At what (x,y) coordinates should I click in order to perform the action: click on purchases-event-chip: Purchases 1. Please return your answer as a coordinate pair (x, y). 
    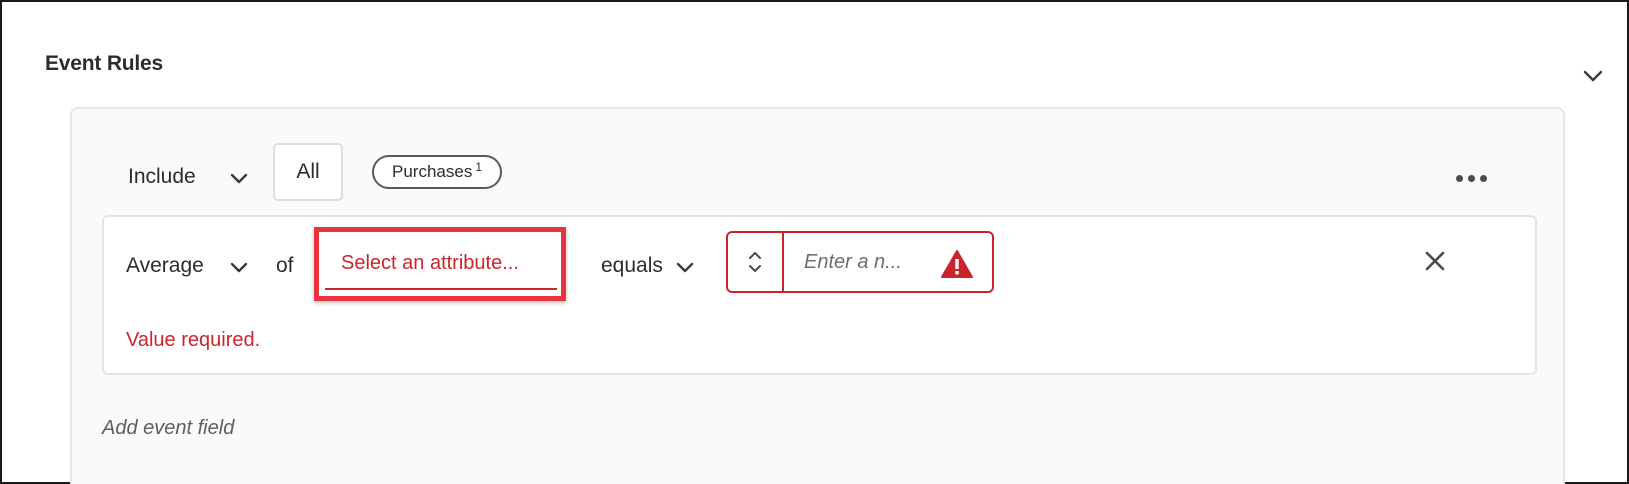
    Looking at the image, I should click on (437, 172).